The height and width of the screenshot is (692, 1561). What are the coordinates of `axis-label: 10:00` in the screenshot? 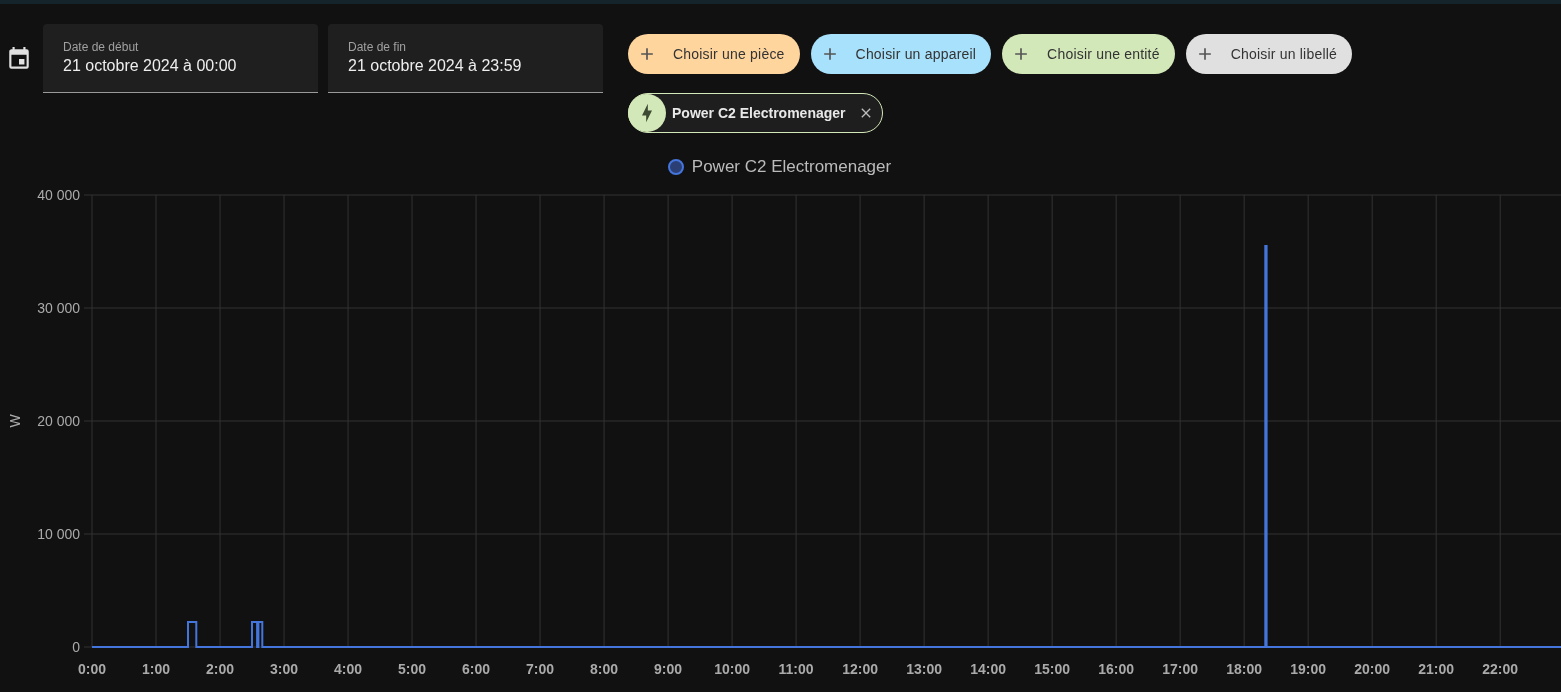 It's located at (732, 669).